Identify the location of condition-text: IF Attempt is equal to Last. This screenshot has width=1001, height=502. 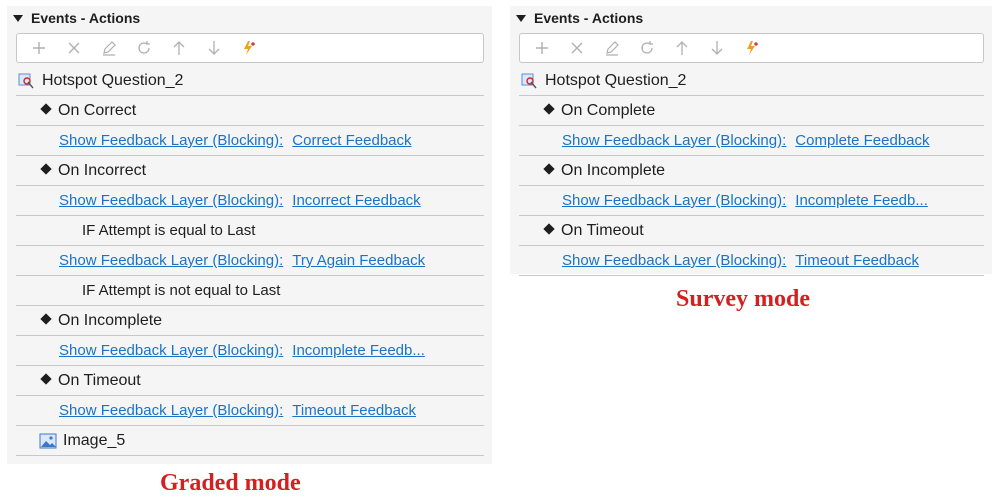
(169, 230).